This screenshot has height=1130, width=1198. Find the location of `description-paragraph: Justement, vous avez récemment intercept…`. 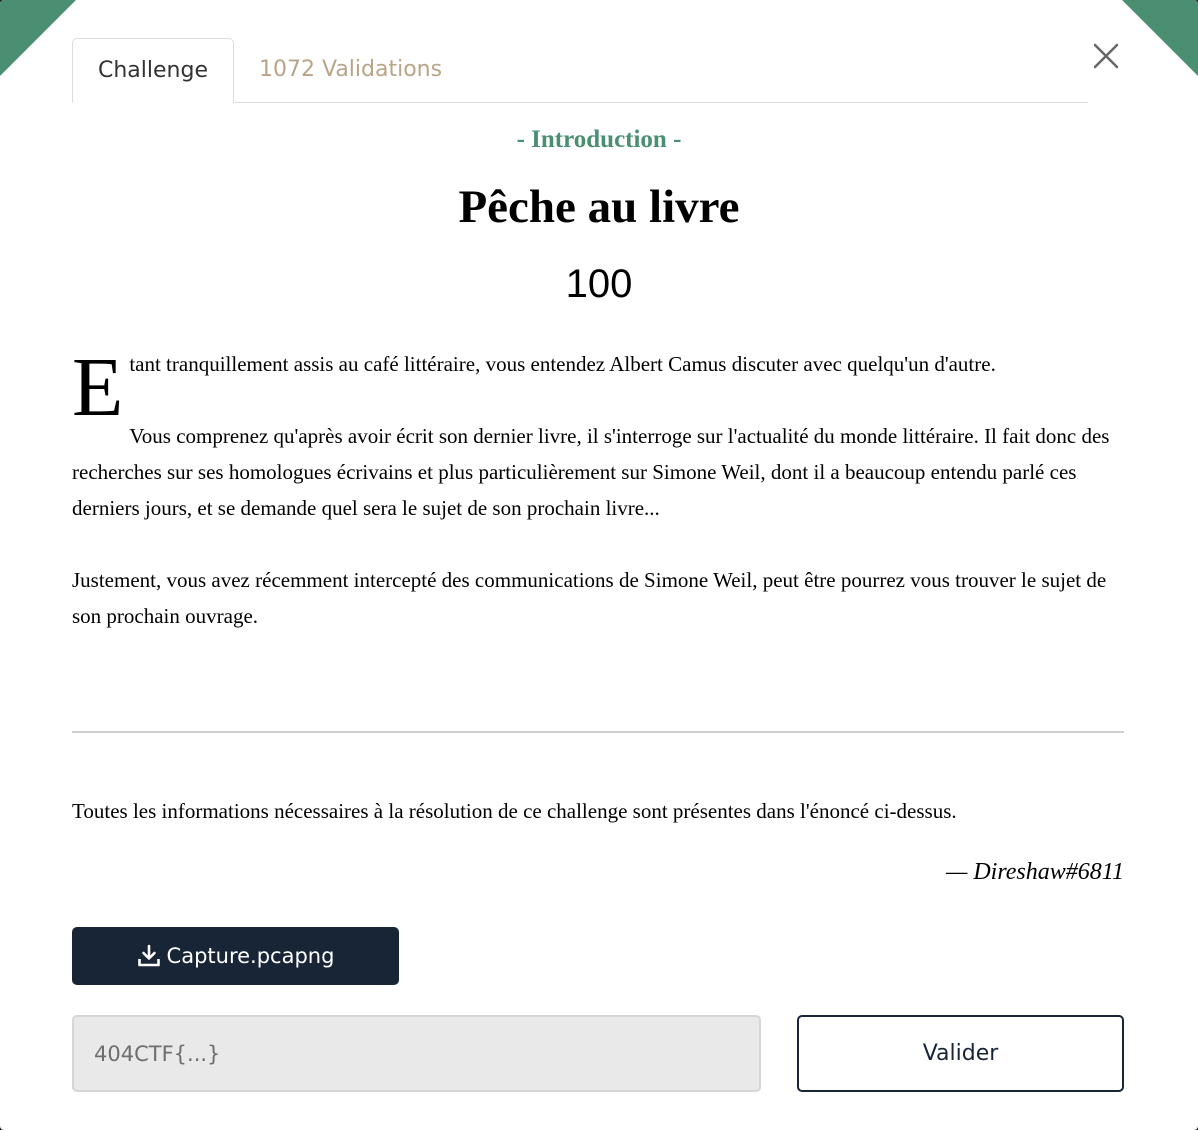

description-paragraph: Justement, vous avez récemment intercept… is located at coordinates (589, 598).